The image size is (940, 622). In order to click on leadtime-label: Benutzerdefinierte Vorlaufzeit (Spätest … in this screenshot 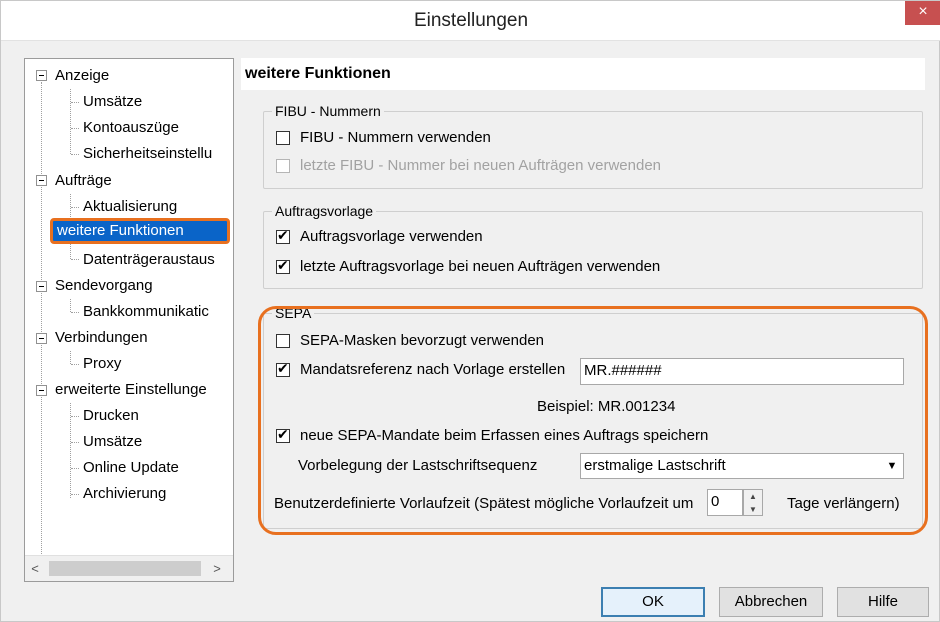, I will do `click(484, 503)`.